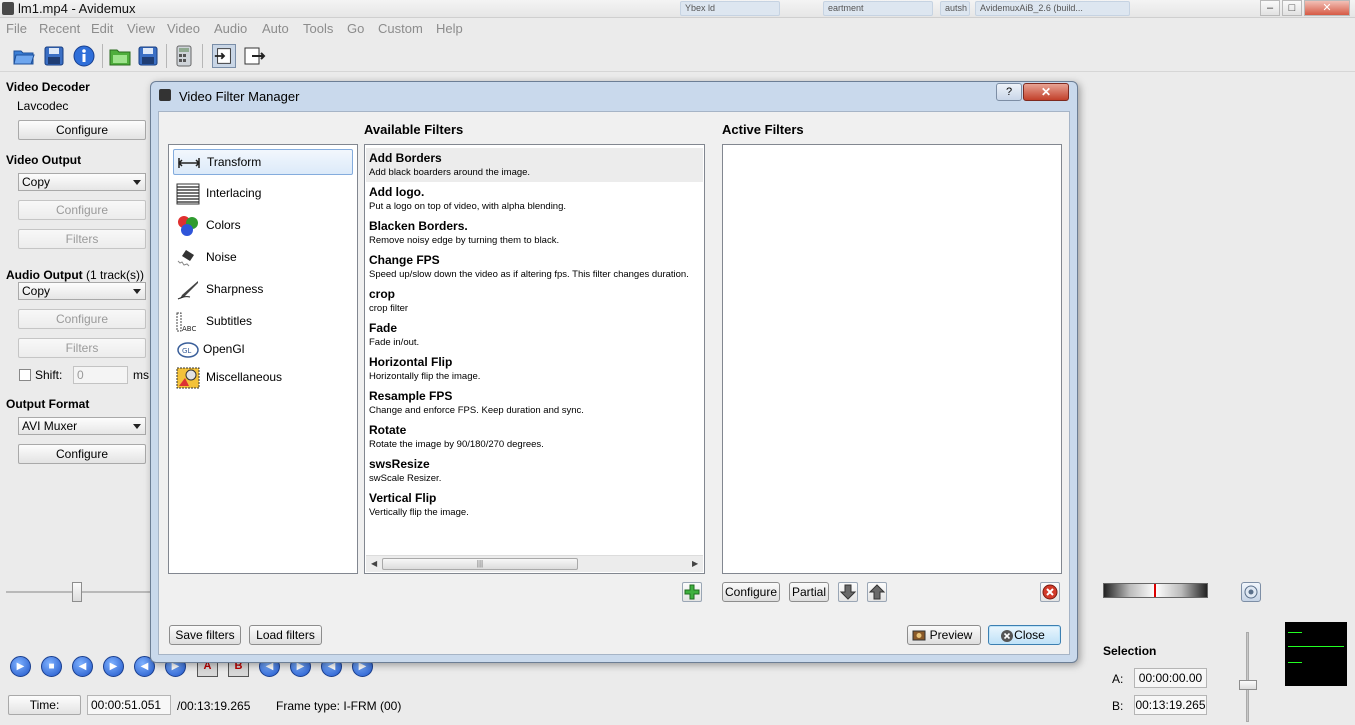 Image resolution: width=1355 pixels, height=725 pixels. What do you see at coordinates (183, 28) in the screenshot?
I see `menu-video: Video` at bounding box center [183, 28].